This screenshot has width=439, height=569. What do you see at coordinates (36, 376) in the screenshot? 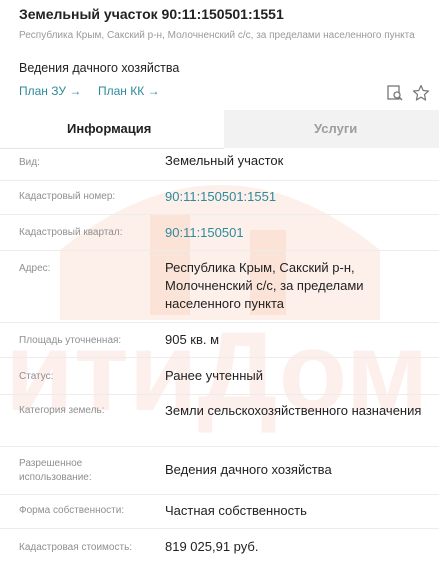
I see `row-label-status: Статус:` at bounding box center [36, 376].